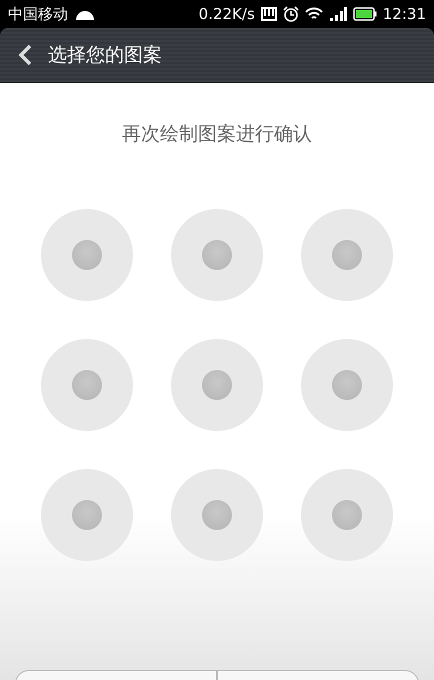 The image size is (434, 680). I want to click on wifi-icon, so click(313, 14).